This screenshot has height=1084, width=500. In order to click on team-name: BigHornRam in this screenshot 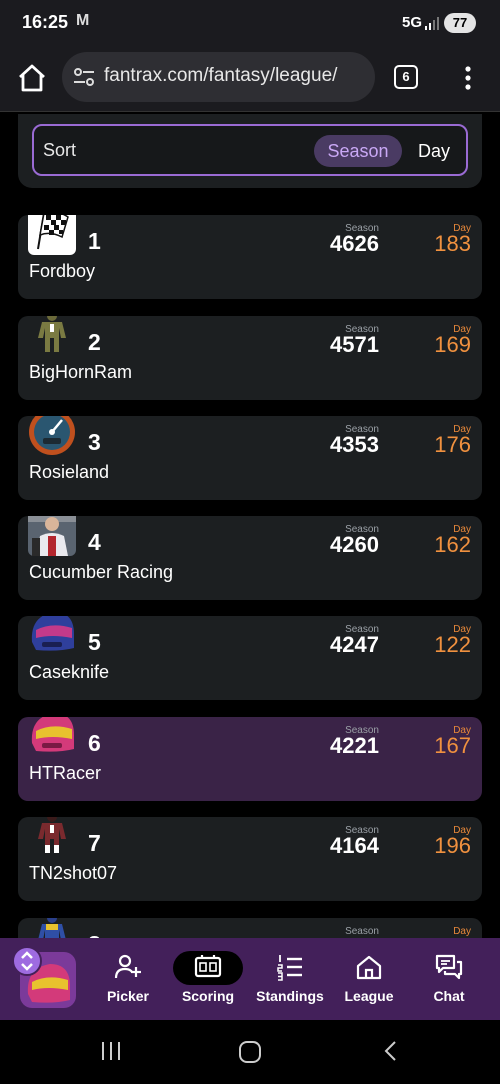, I will do `click(81, 372)`.